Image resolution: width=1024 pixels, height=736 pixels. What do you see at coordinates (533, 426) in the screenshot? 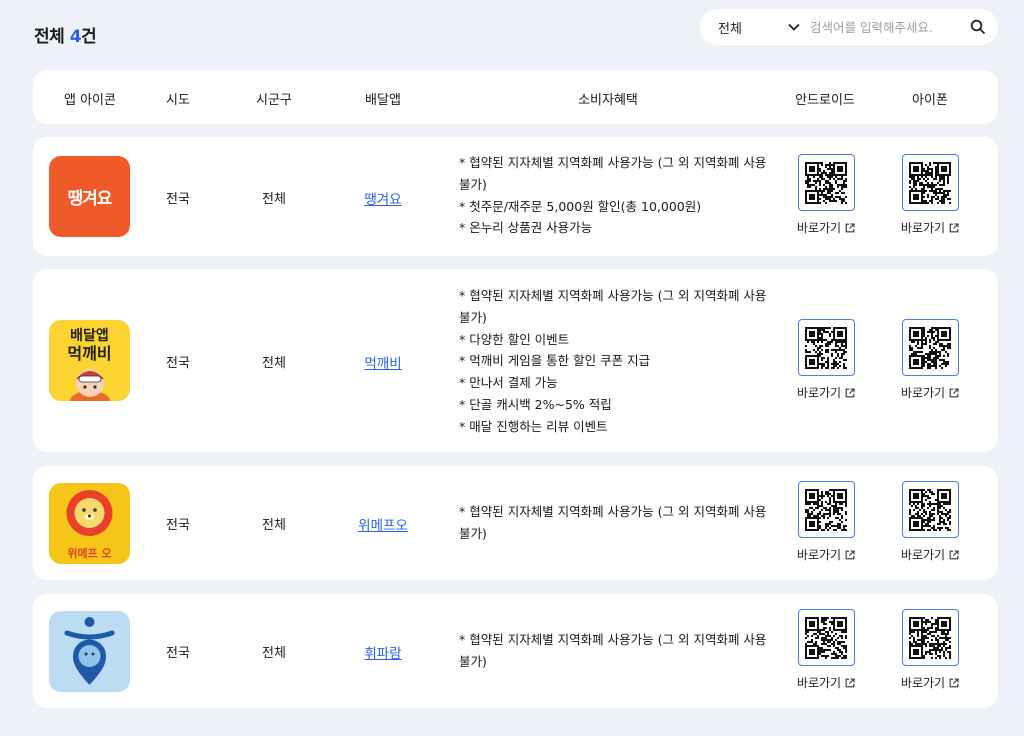
I see `benefit-item: * 매달 진행하는 리뷰 이벤트` at bounding box center [533, 426].